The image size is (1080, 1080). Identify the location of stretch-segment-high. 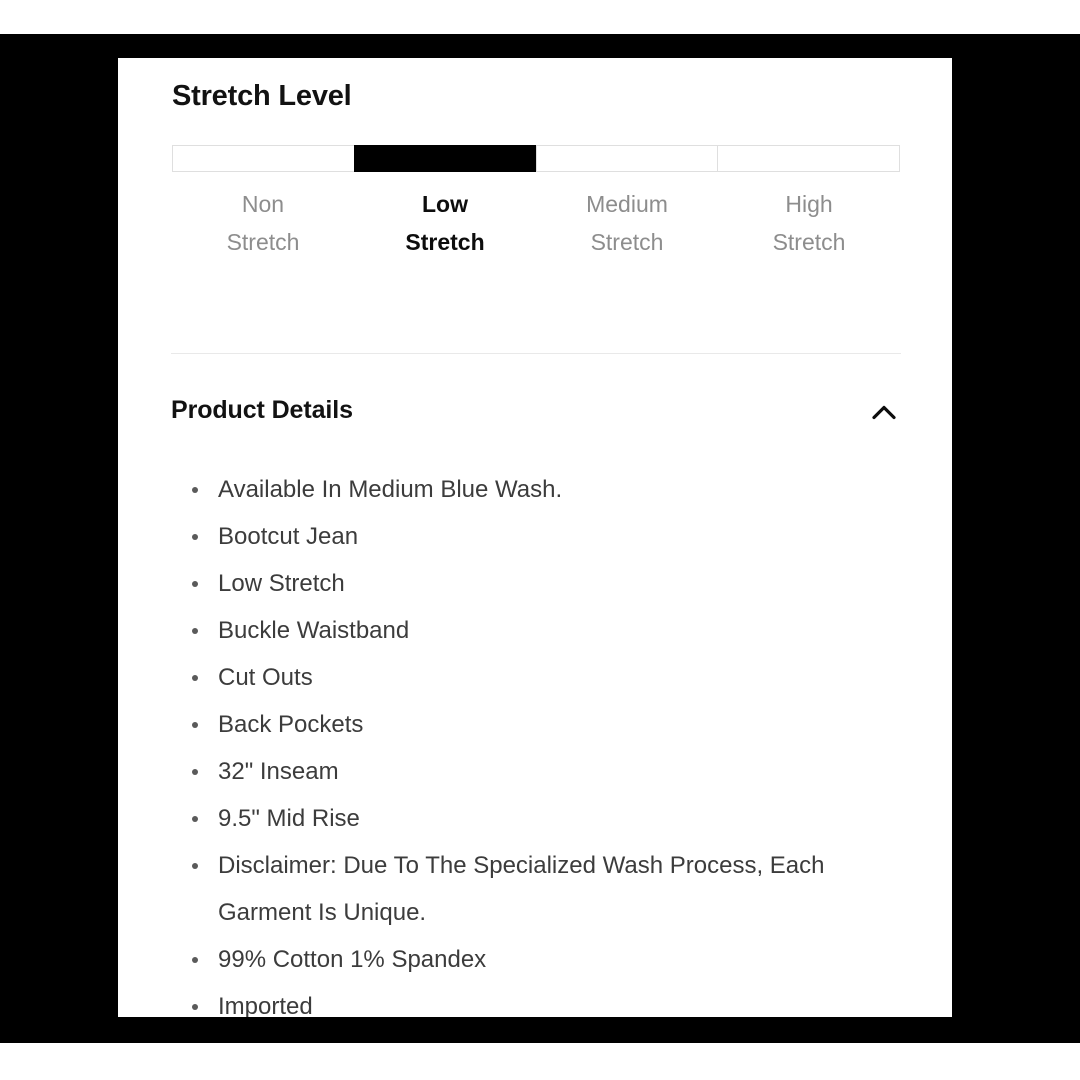
(808, 158).